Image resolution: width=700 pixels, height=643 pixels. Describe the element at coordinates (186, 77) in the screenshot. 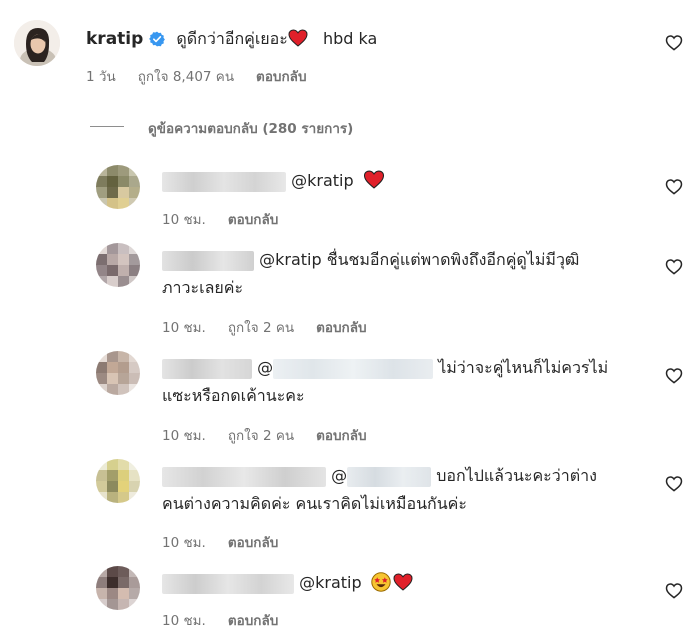

I see `like-count: ถูกใจ 8,407 คน` at that location.